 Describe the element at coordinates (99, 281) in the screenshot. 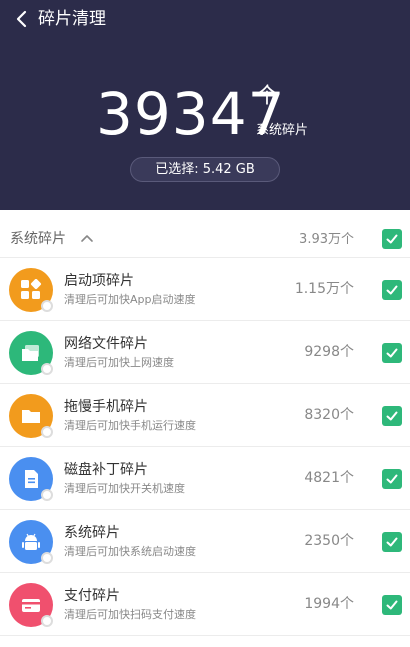

I see `item-title: 启动项碎片` at that location.